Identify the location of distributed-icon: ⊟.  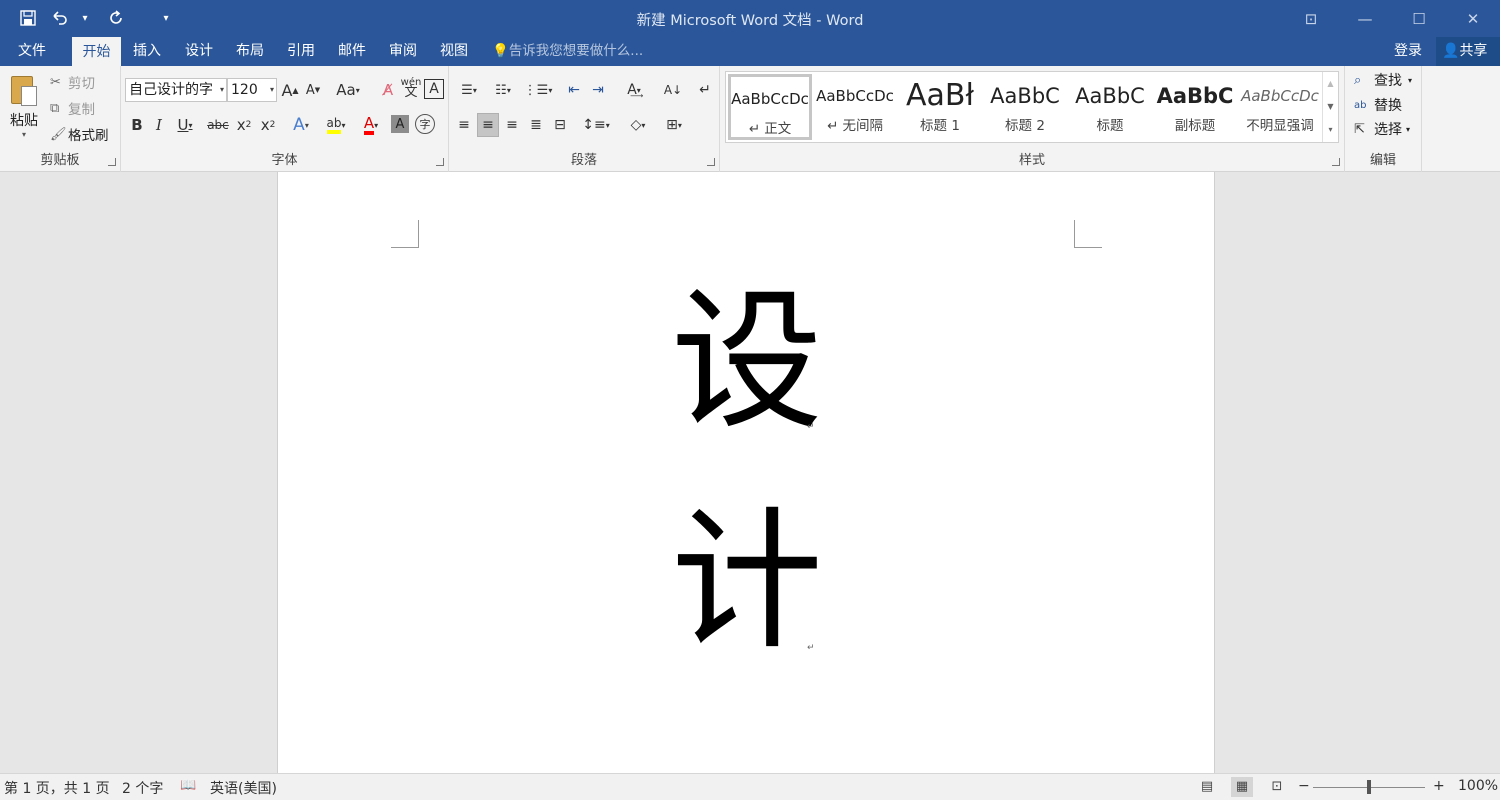
(560, 125).